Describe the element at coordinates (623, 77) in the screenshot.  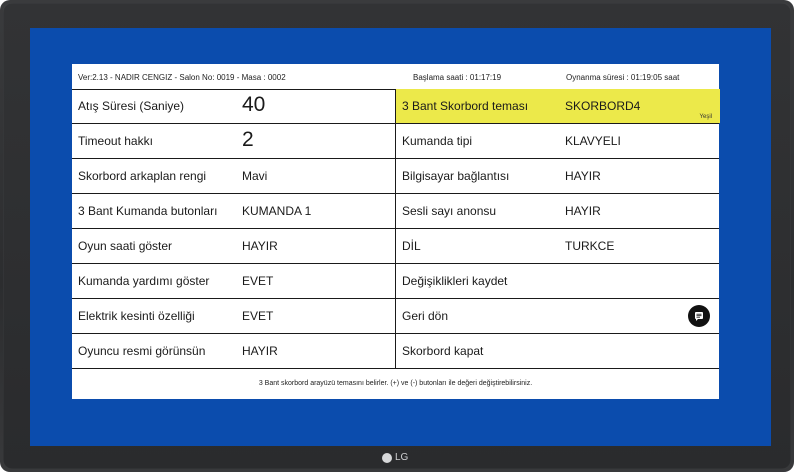
I see `play-duration: Oynanma süresi : 01:19:05 saat` at that location.